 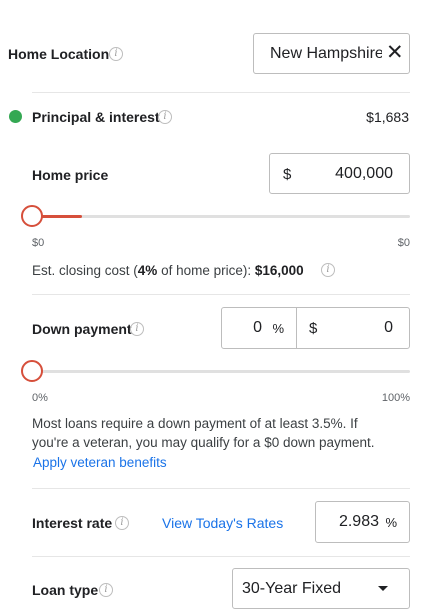 I want to click on down-payment-amount-value: 0, so click(x=388, y=327).